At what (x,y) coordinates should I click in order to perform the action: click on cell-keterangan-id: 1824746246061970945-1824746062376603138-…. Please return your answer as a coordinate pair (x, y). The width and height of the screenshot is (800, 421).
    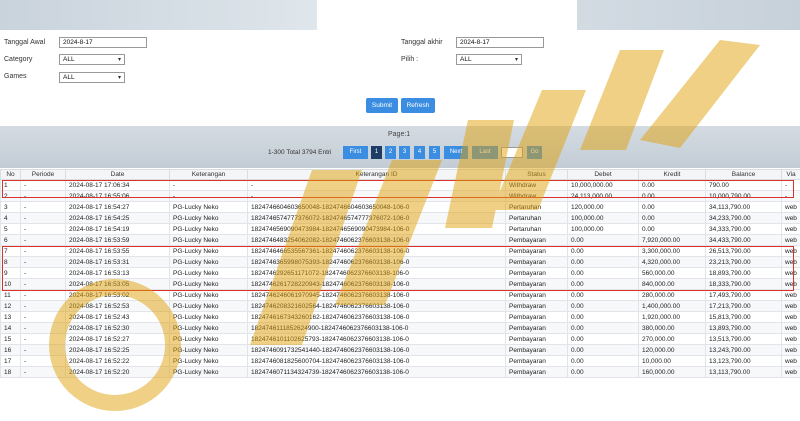
    Looking at the image, I should click on (376, 295).